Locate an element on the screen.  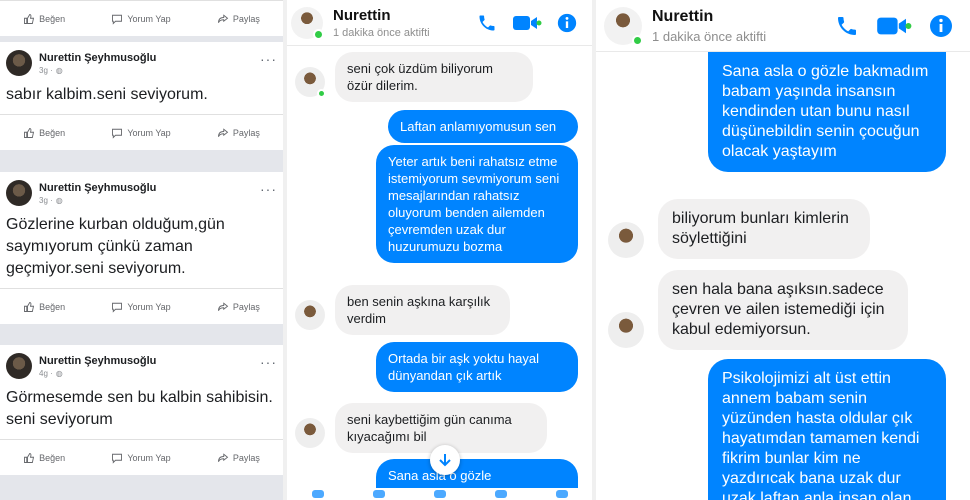
gallery-icon is located at coordinates (439, 494).